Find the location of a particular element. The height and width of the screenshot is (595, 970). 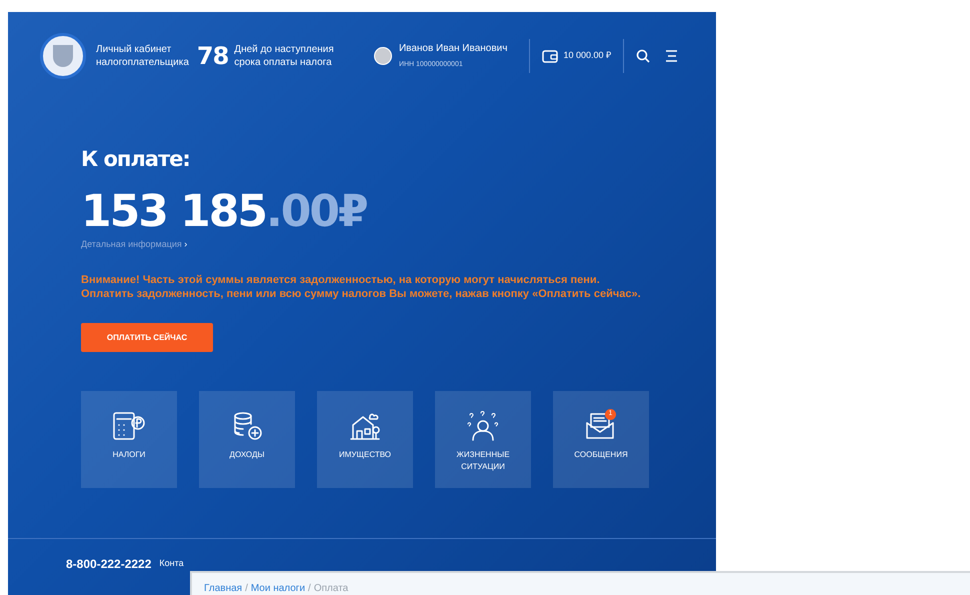

house-icon is located at coordinates (365, 426).